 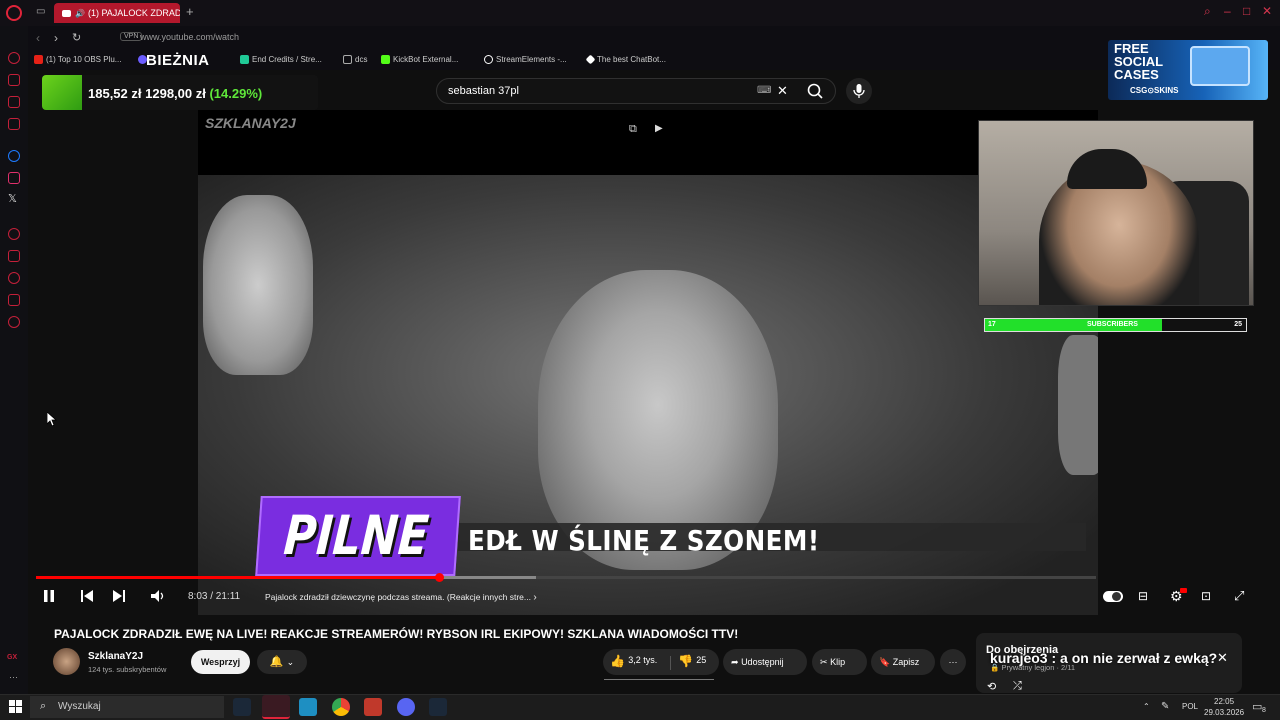 What do you see at coordinates (40, 11) in the screenshot?
I see `tab-manager-icon: ▭` at bounding box center [40, 11].